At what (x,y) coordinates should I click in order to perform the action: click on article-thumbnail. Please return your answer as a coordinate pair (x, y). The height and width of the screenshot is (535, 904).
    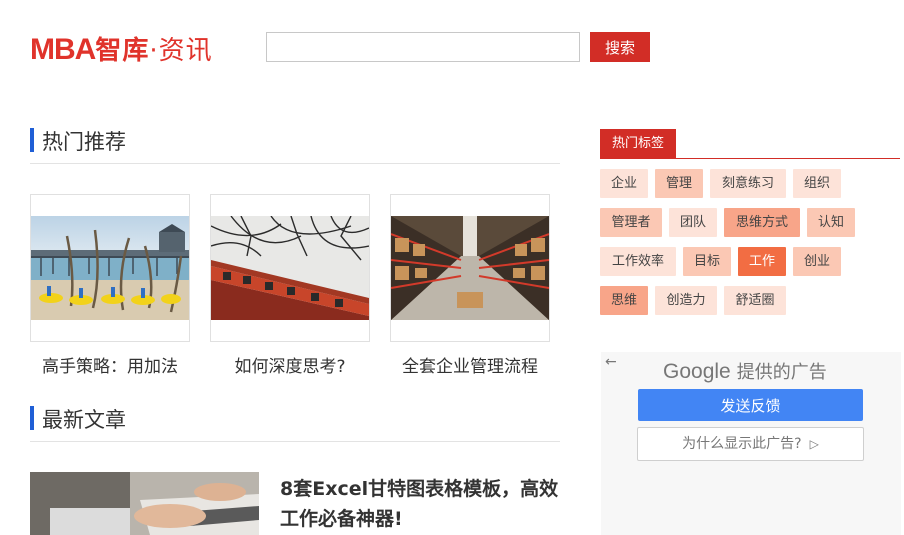
    Looking at the image, I should click on (144, 503).